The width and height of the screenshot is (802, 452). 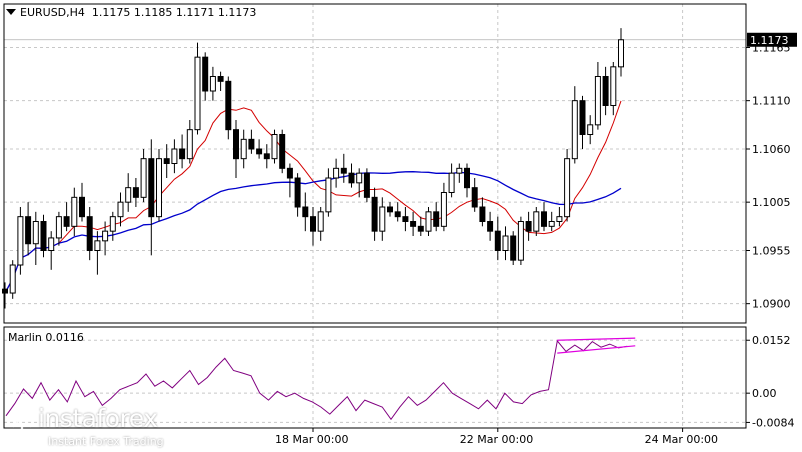 What do you see at coordinates (771, 340) in the screenshot?
I see `osc-tick-label: 0.0152` at bounding box center [771, 340].